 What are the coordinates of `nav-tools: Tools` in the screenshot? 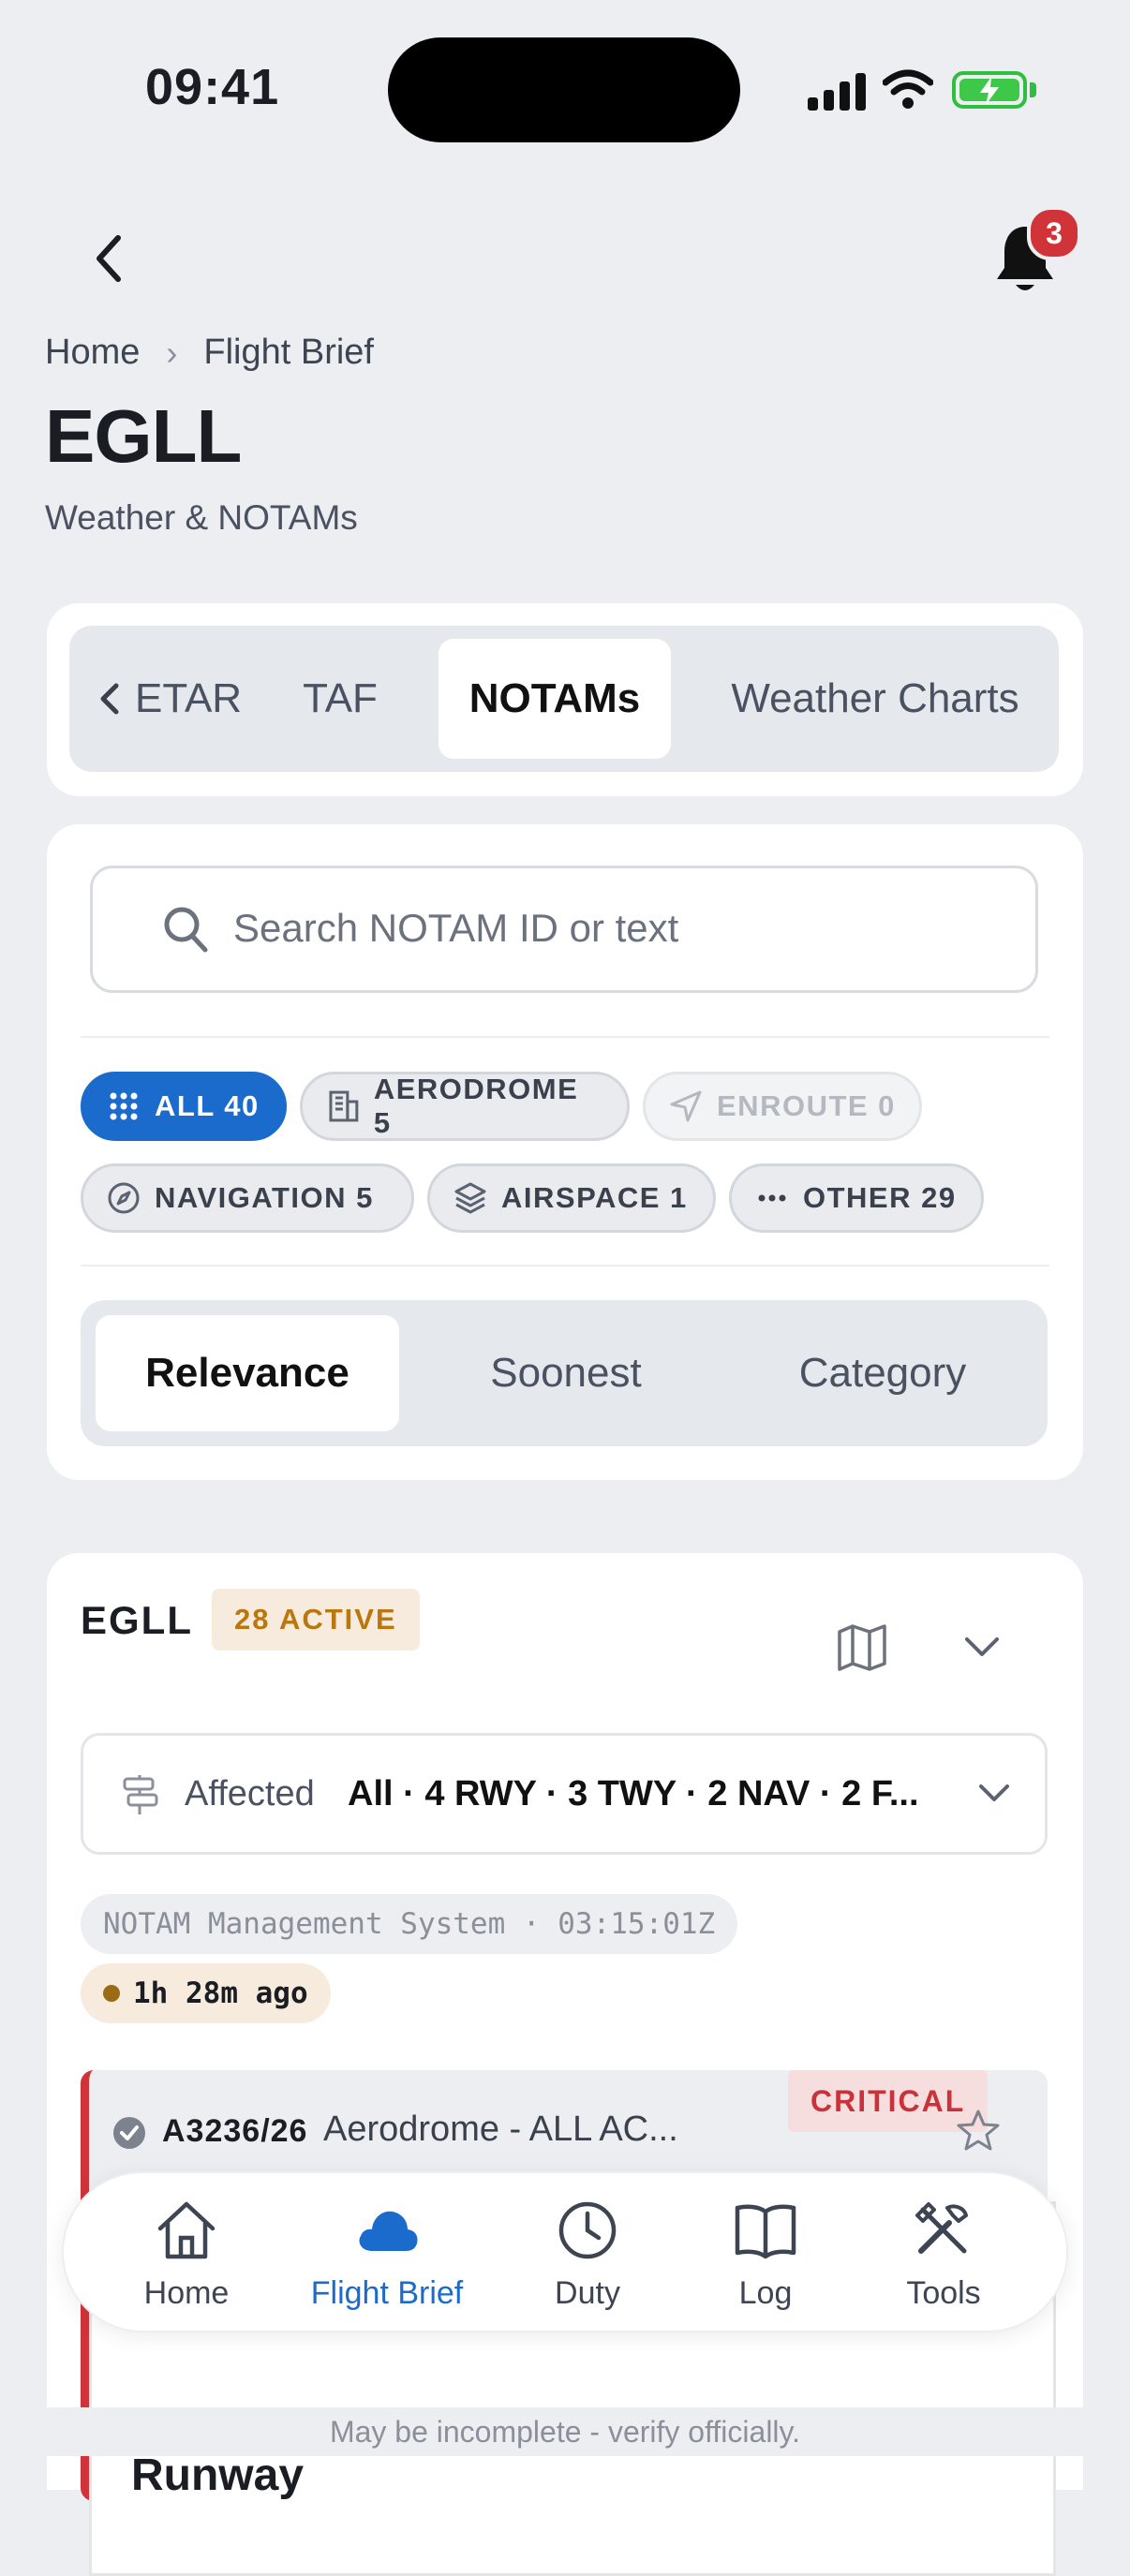 It's located at (944, 2254).